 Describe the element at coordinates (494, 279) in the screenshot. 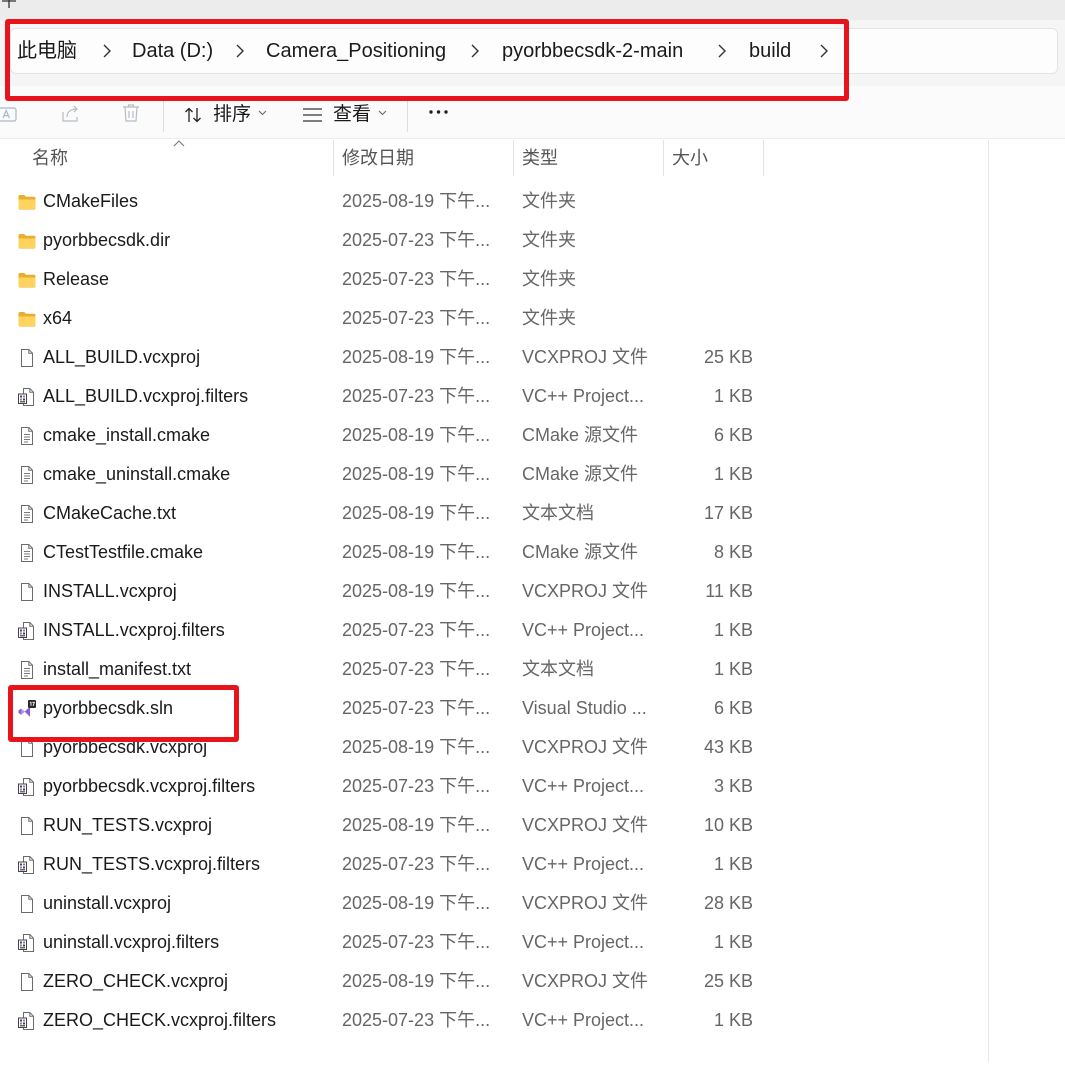

I see `file-row: Release 2025-07-23 下午... 文件夹` at that location.